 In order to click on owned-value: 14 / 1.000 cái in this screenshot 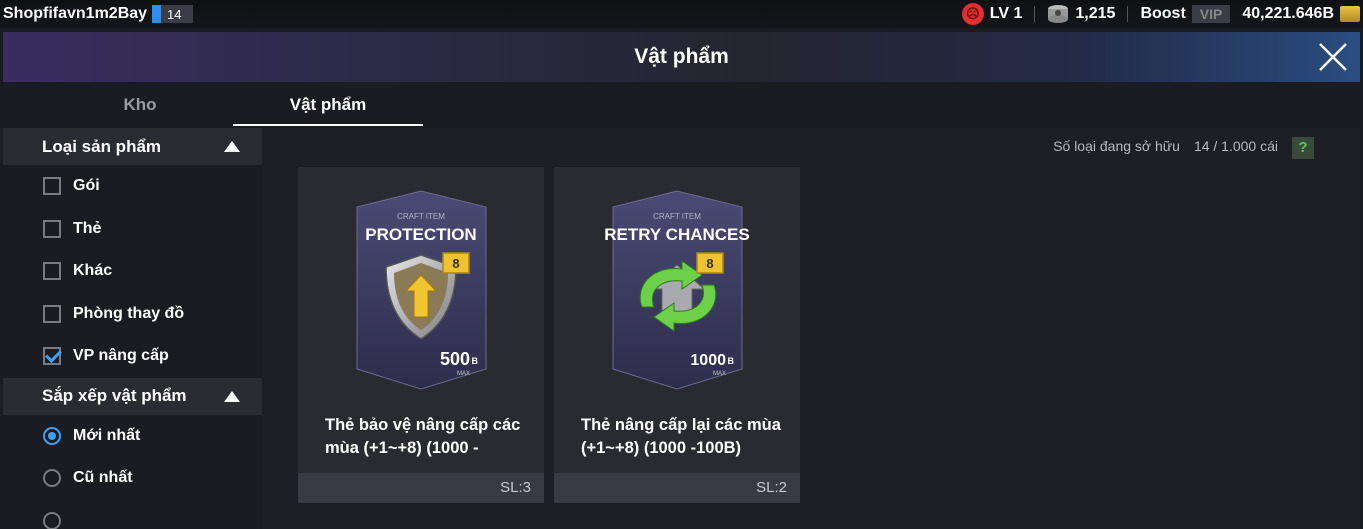, I will do `click(1235, 146)`.